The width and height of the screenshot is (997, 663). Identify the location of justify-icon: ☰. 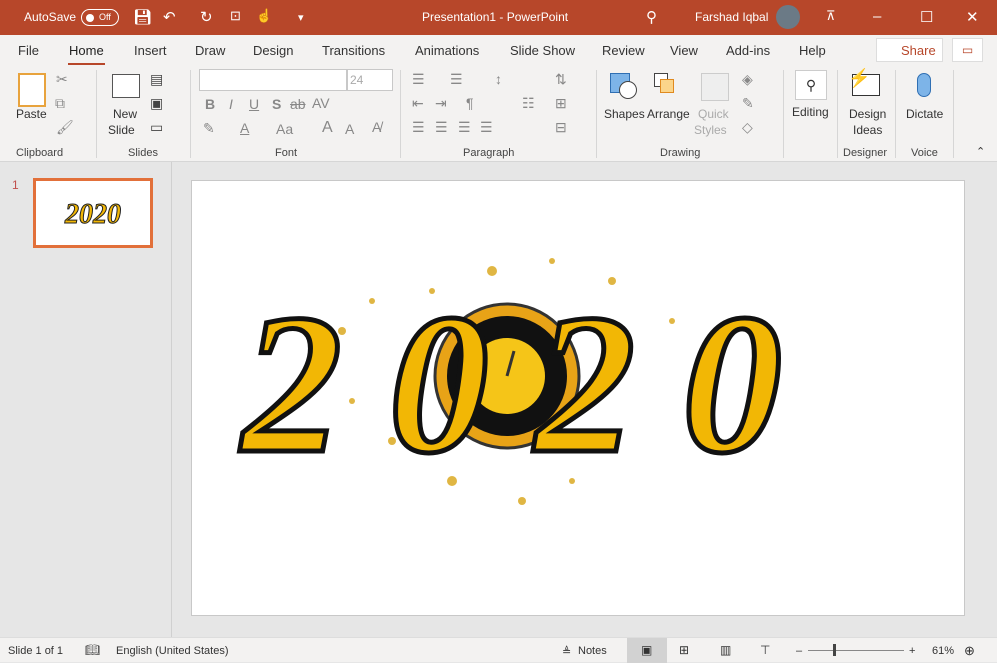
(486, 127).